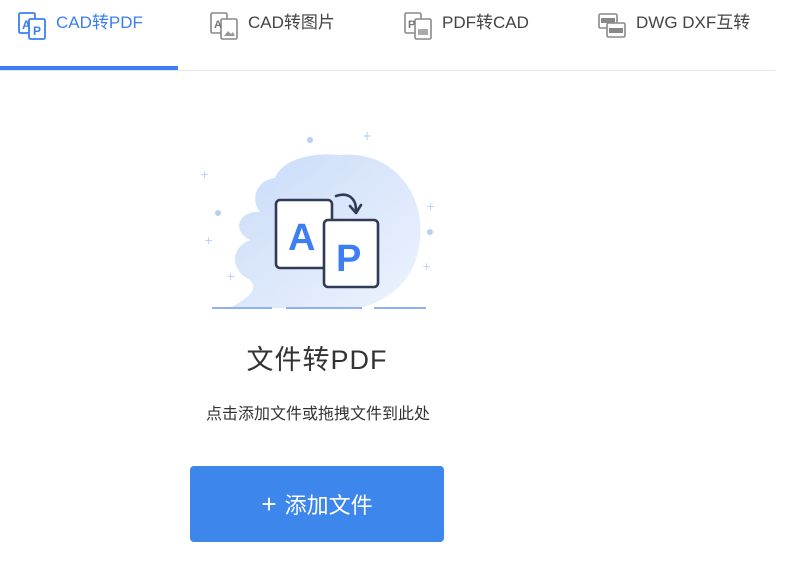 Image resolution: width=800 pixels, height=583 pixels. What do you see at coordinates (32, 26) in the screenshot?
I see `cad-to-pdf-icon: A P` at bounding box center [32, 26].